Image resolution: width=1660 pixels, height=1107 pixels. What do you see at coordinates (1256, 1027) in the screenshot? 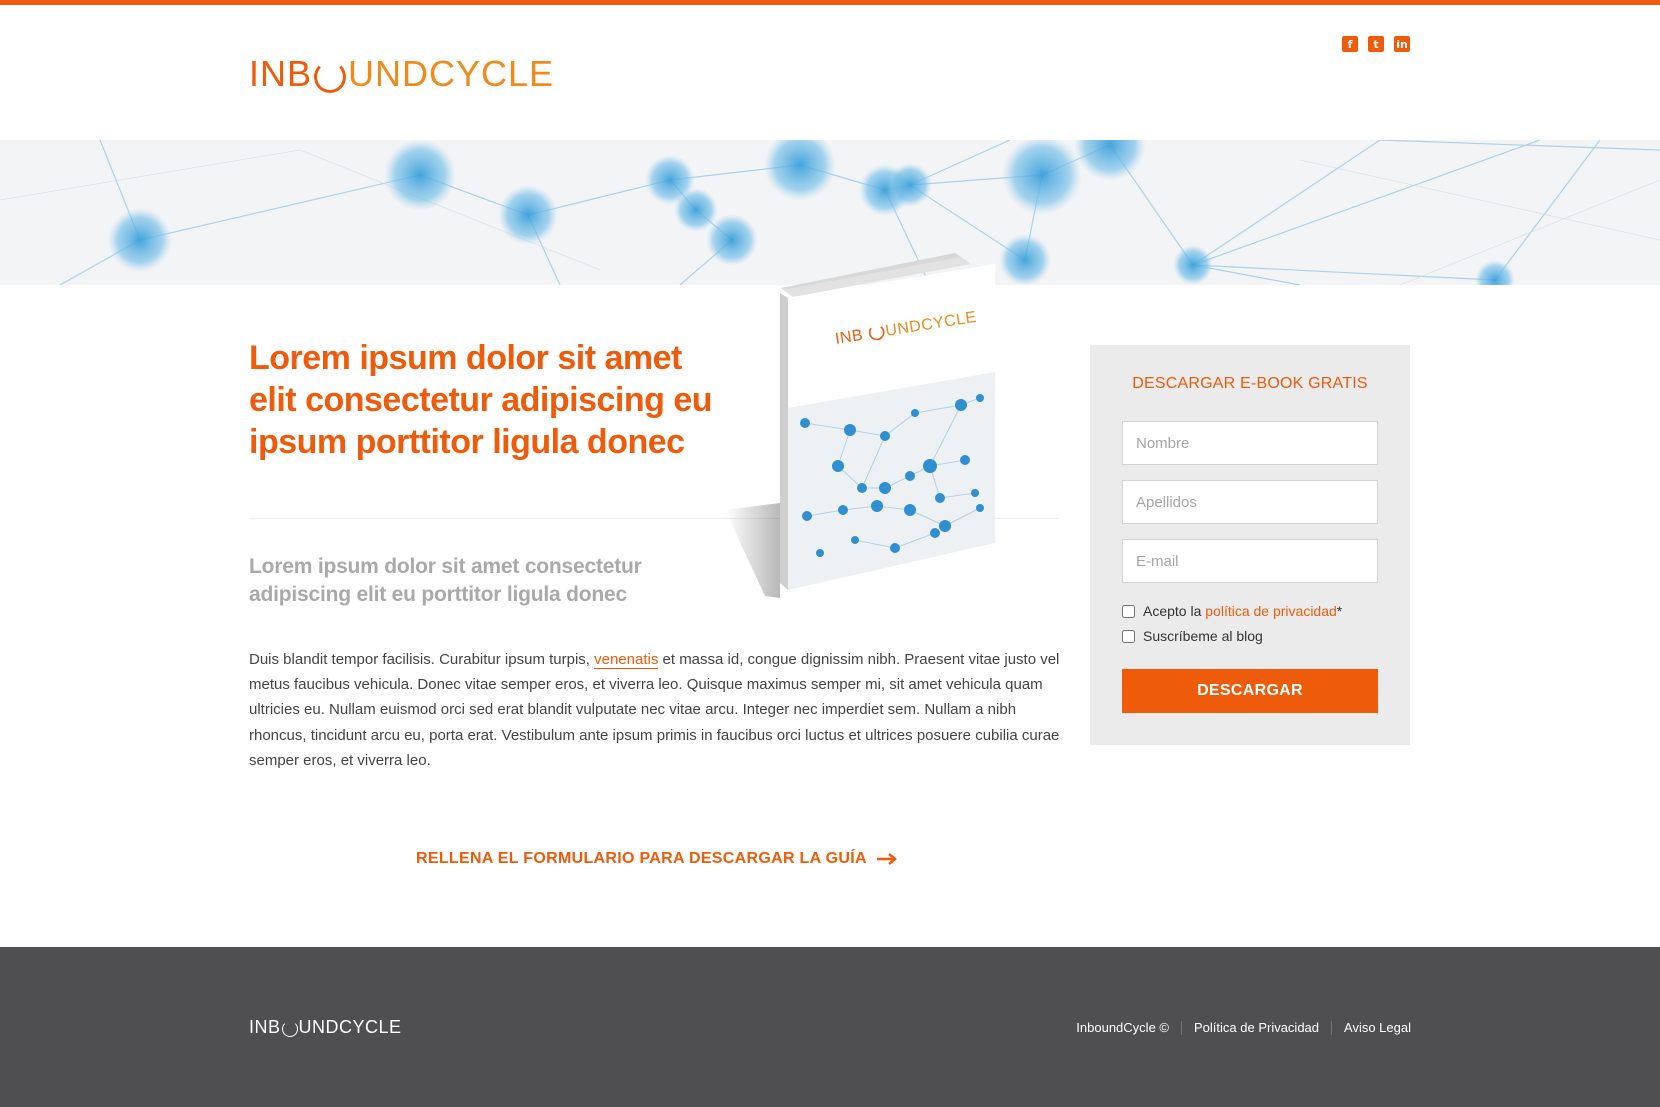
I see `footer-privacy-link: Política de Privacidad` at bounding box center [1256, 1027].